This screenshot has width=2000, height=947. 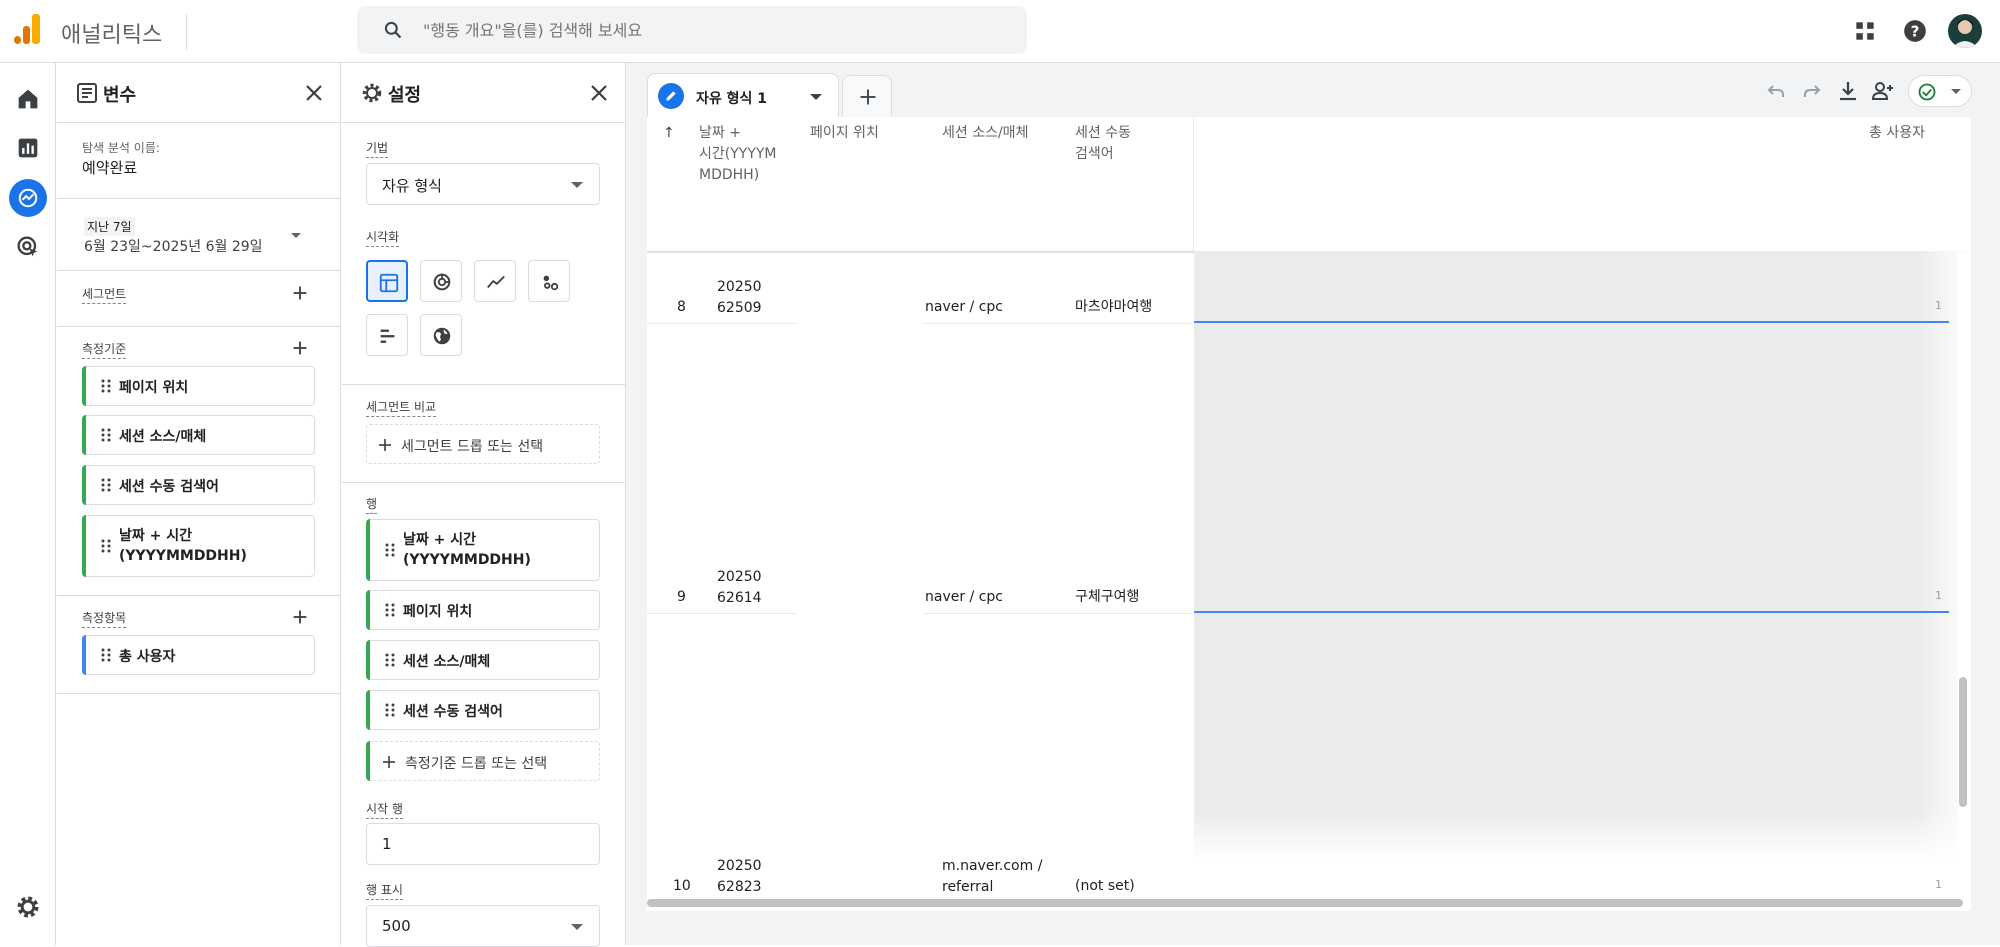 I want to click on metric-chip: 총 사용자, so click(x=198, y=655).